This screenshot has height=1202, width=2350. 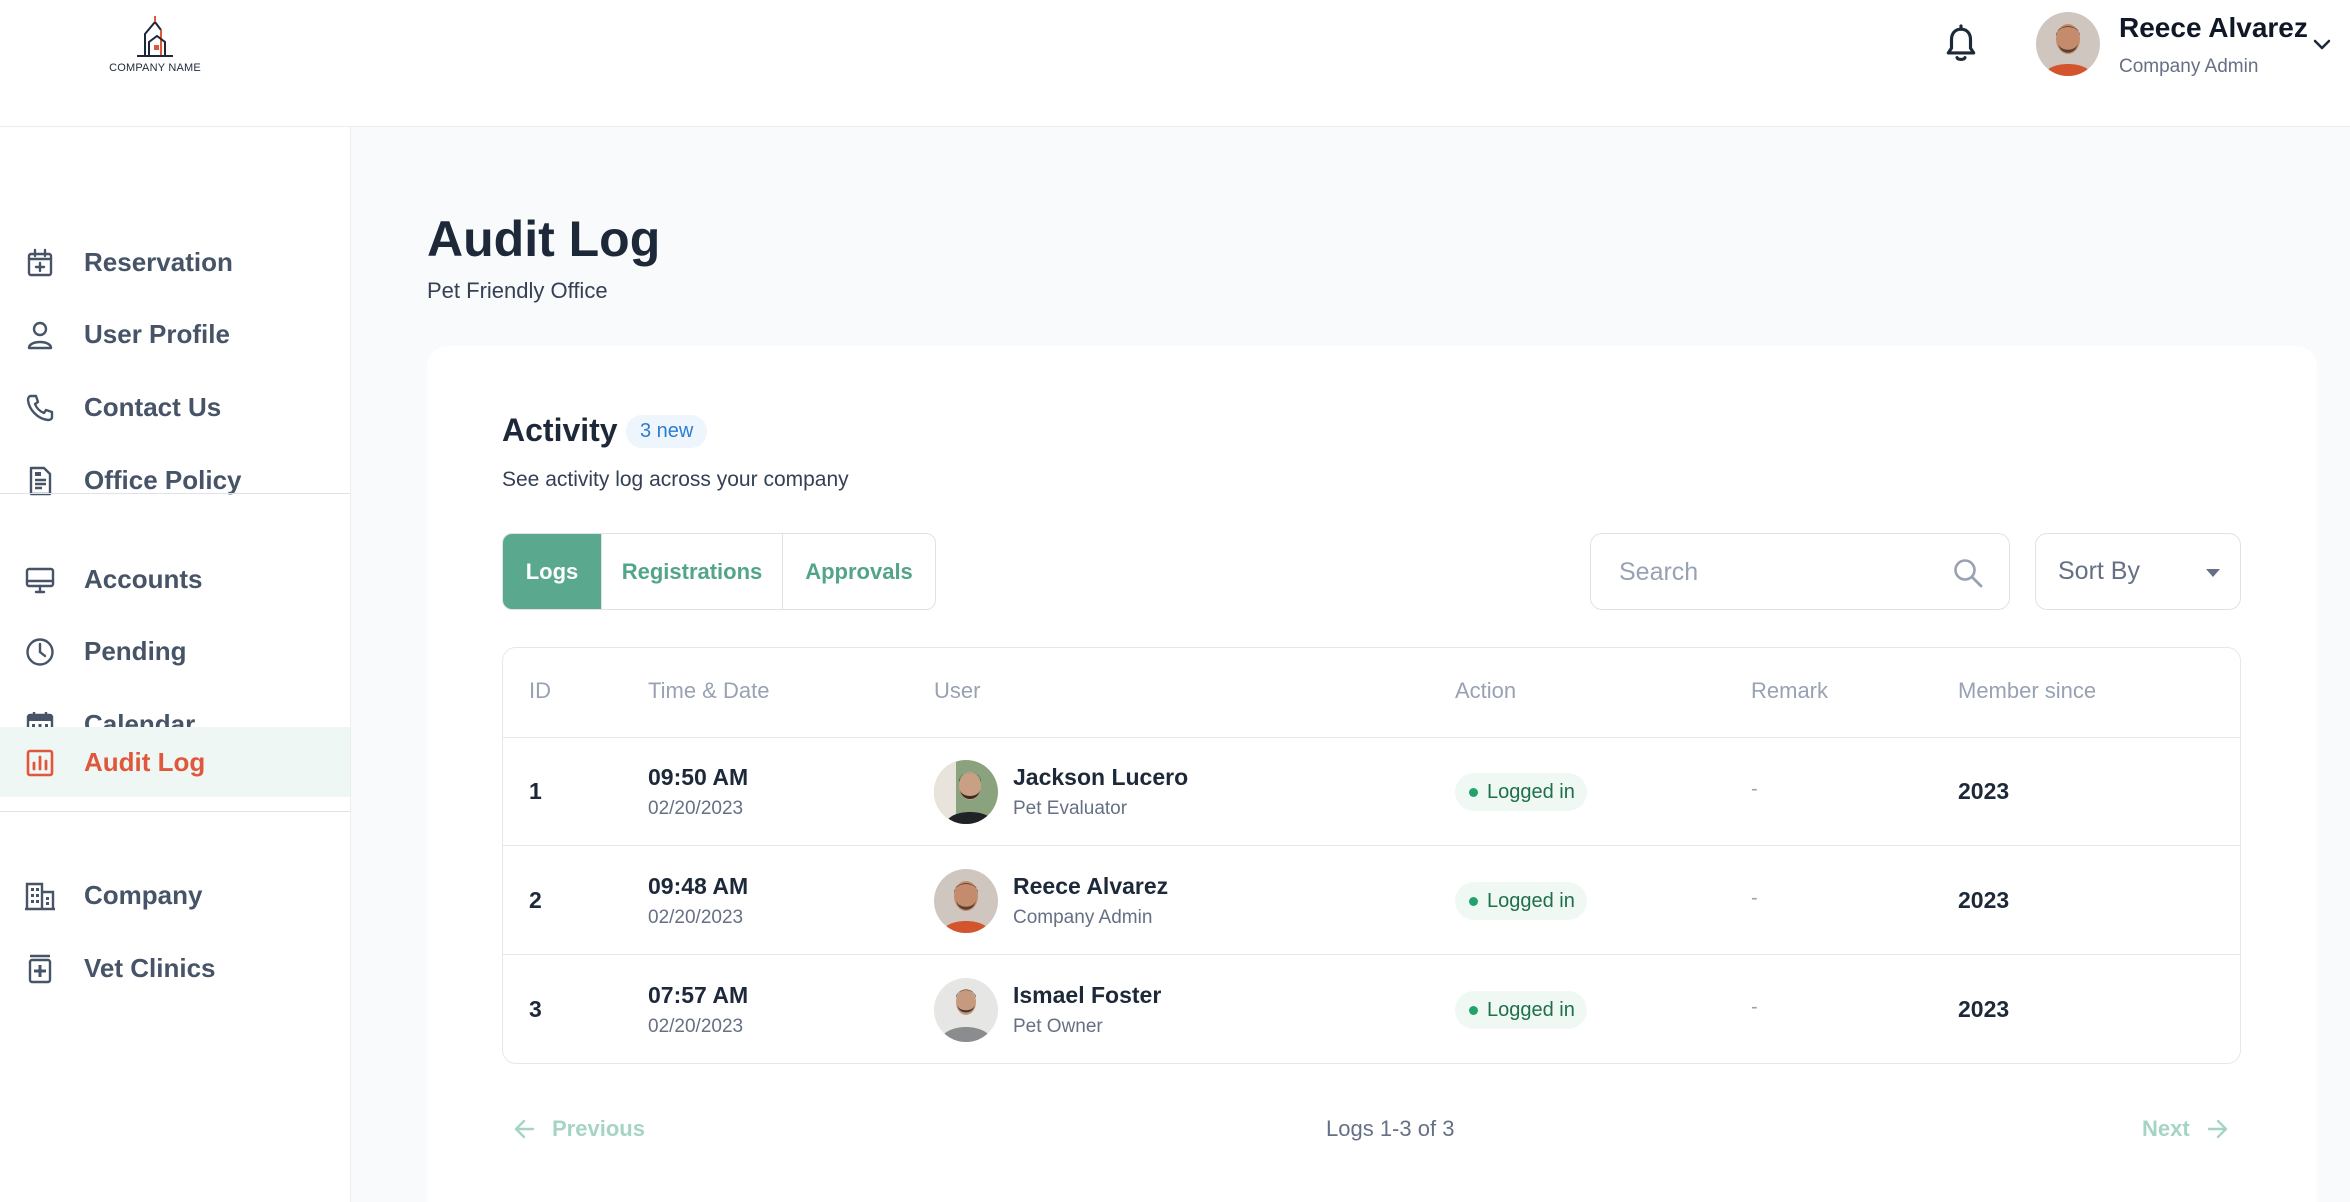 What do you see at coordinates (1083, 917) in the screenshot?
I see `row-user-role: Company Admin` at bounding box center [1083, 917].